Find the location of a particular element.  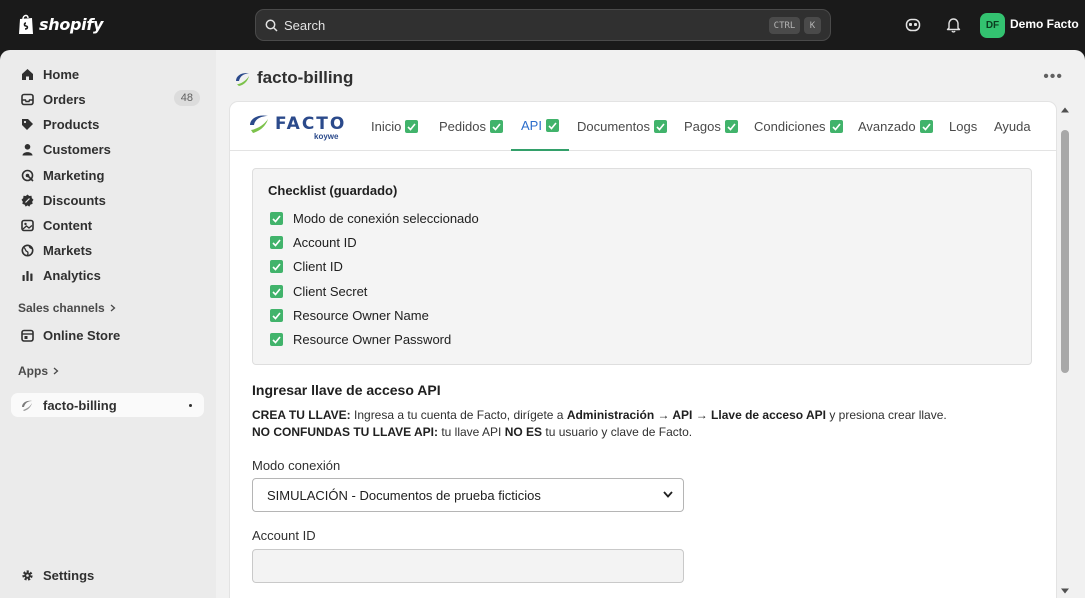

shopify-wordmark: shopify is located at coordinates (71, 24).